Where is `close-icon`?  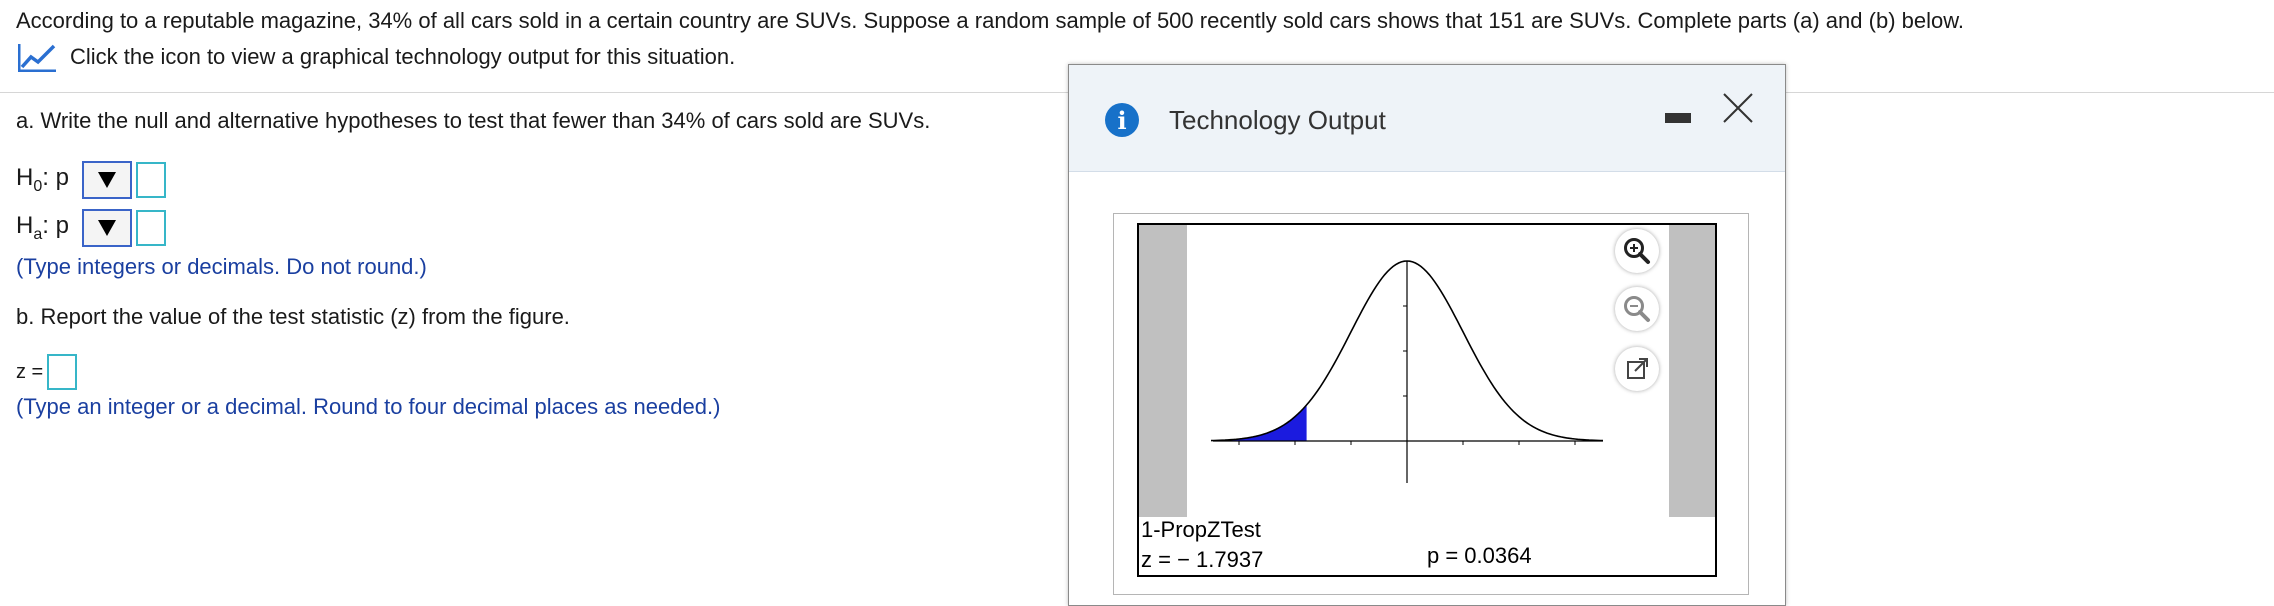
close-icon is located at coordinates (1738, 108).